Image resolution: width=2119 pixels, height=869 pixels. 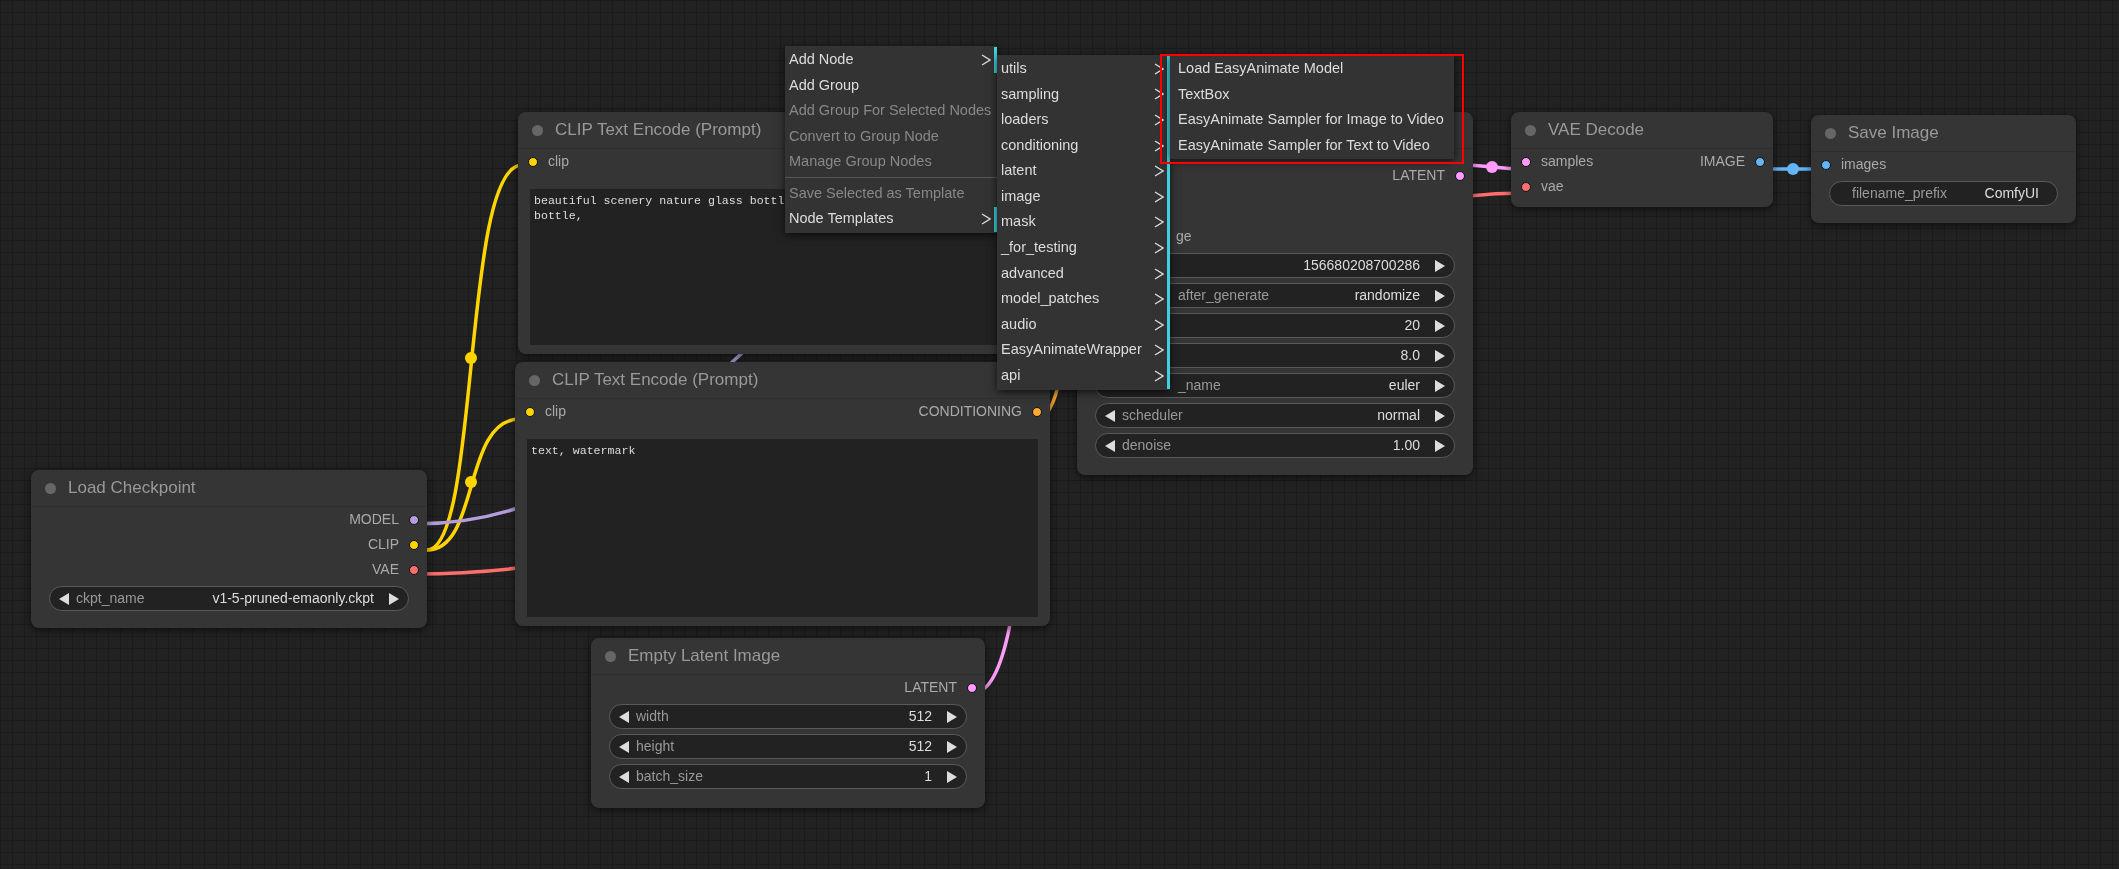 I want to click on menu-item: EasyAnimateWrapper, so click(x=1083, y=350).